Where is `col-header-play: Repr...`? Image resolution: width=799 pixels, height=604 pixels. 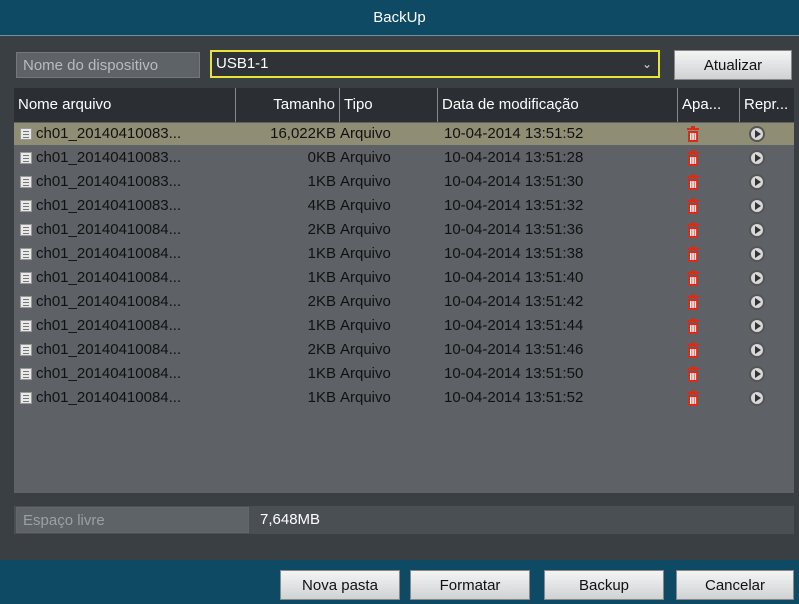
col-header-play: Repr... is located at coordinates (767, 105).